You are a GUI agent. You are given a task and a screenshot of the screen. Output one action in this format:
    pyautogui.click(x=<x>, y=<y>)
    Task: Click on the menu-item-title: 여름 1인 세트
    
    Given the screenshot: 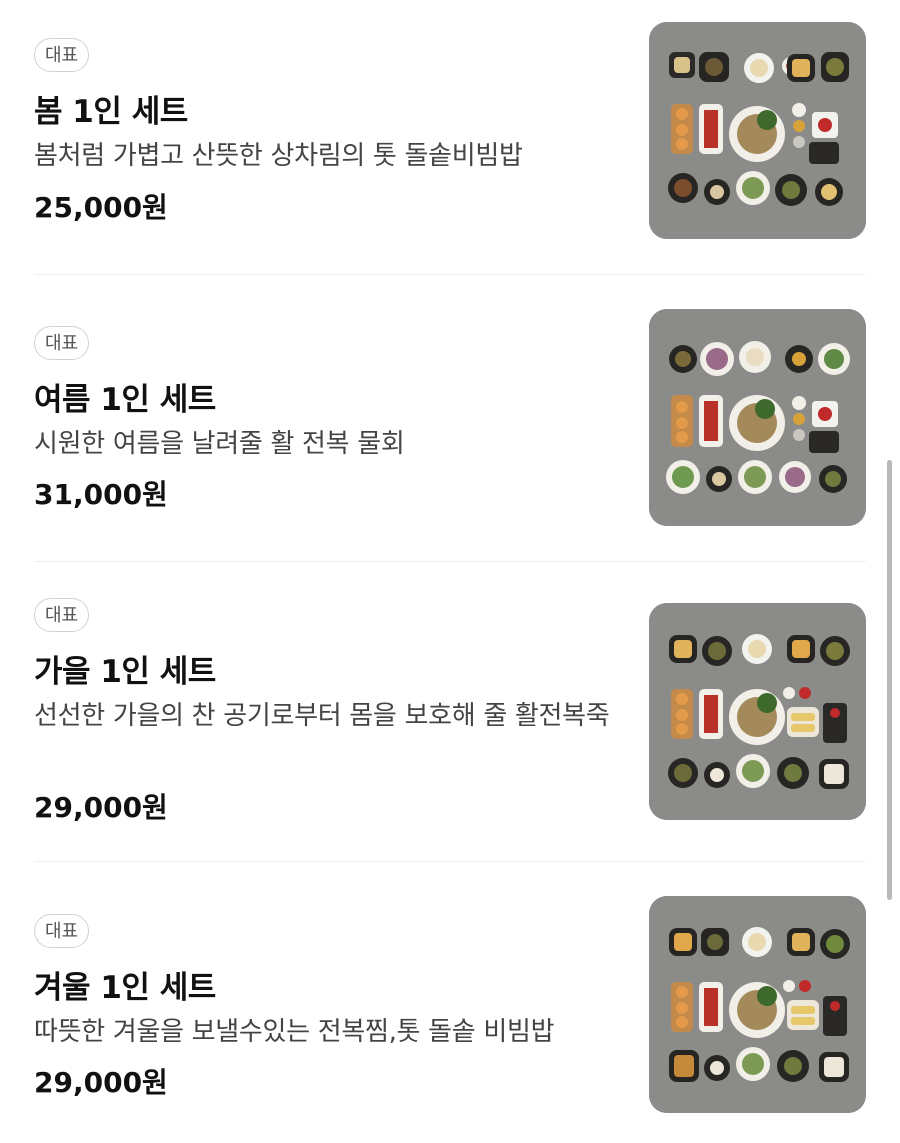 What is the action you would take?
    pyautogui.click(x=125, y=400)
    